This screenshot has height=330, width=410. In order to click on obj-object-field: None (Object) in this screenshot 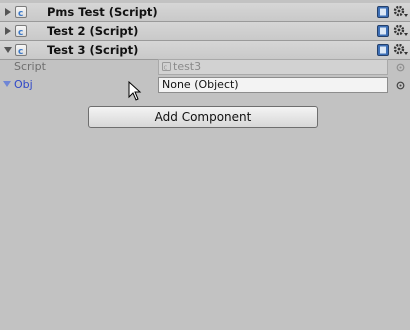, I will do `click(273, 85)`.